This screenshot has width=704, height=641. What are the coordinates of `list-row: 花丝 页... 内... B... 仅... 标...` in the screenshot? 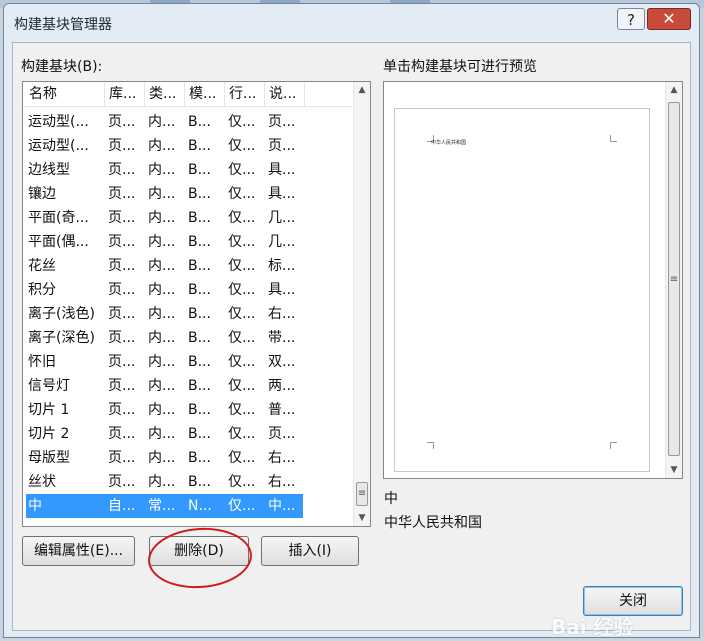 It's located at (164, 266).